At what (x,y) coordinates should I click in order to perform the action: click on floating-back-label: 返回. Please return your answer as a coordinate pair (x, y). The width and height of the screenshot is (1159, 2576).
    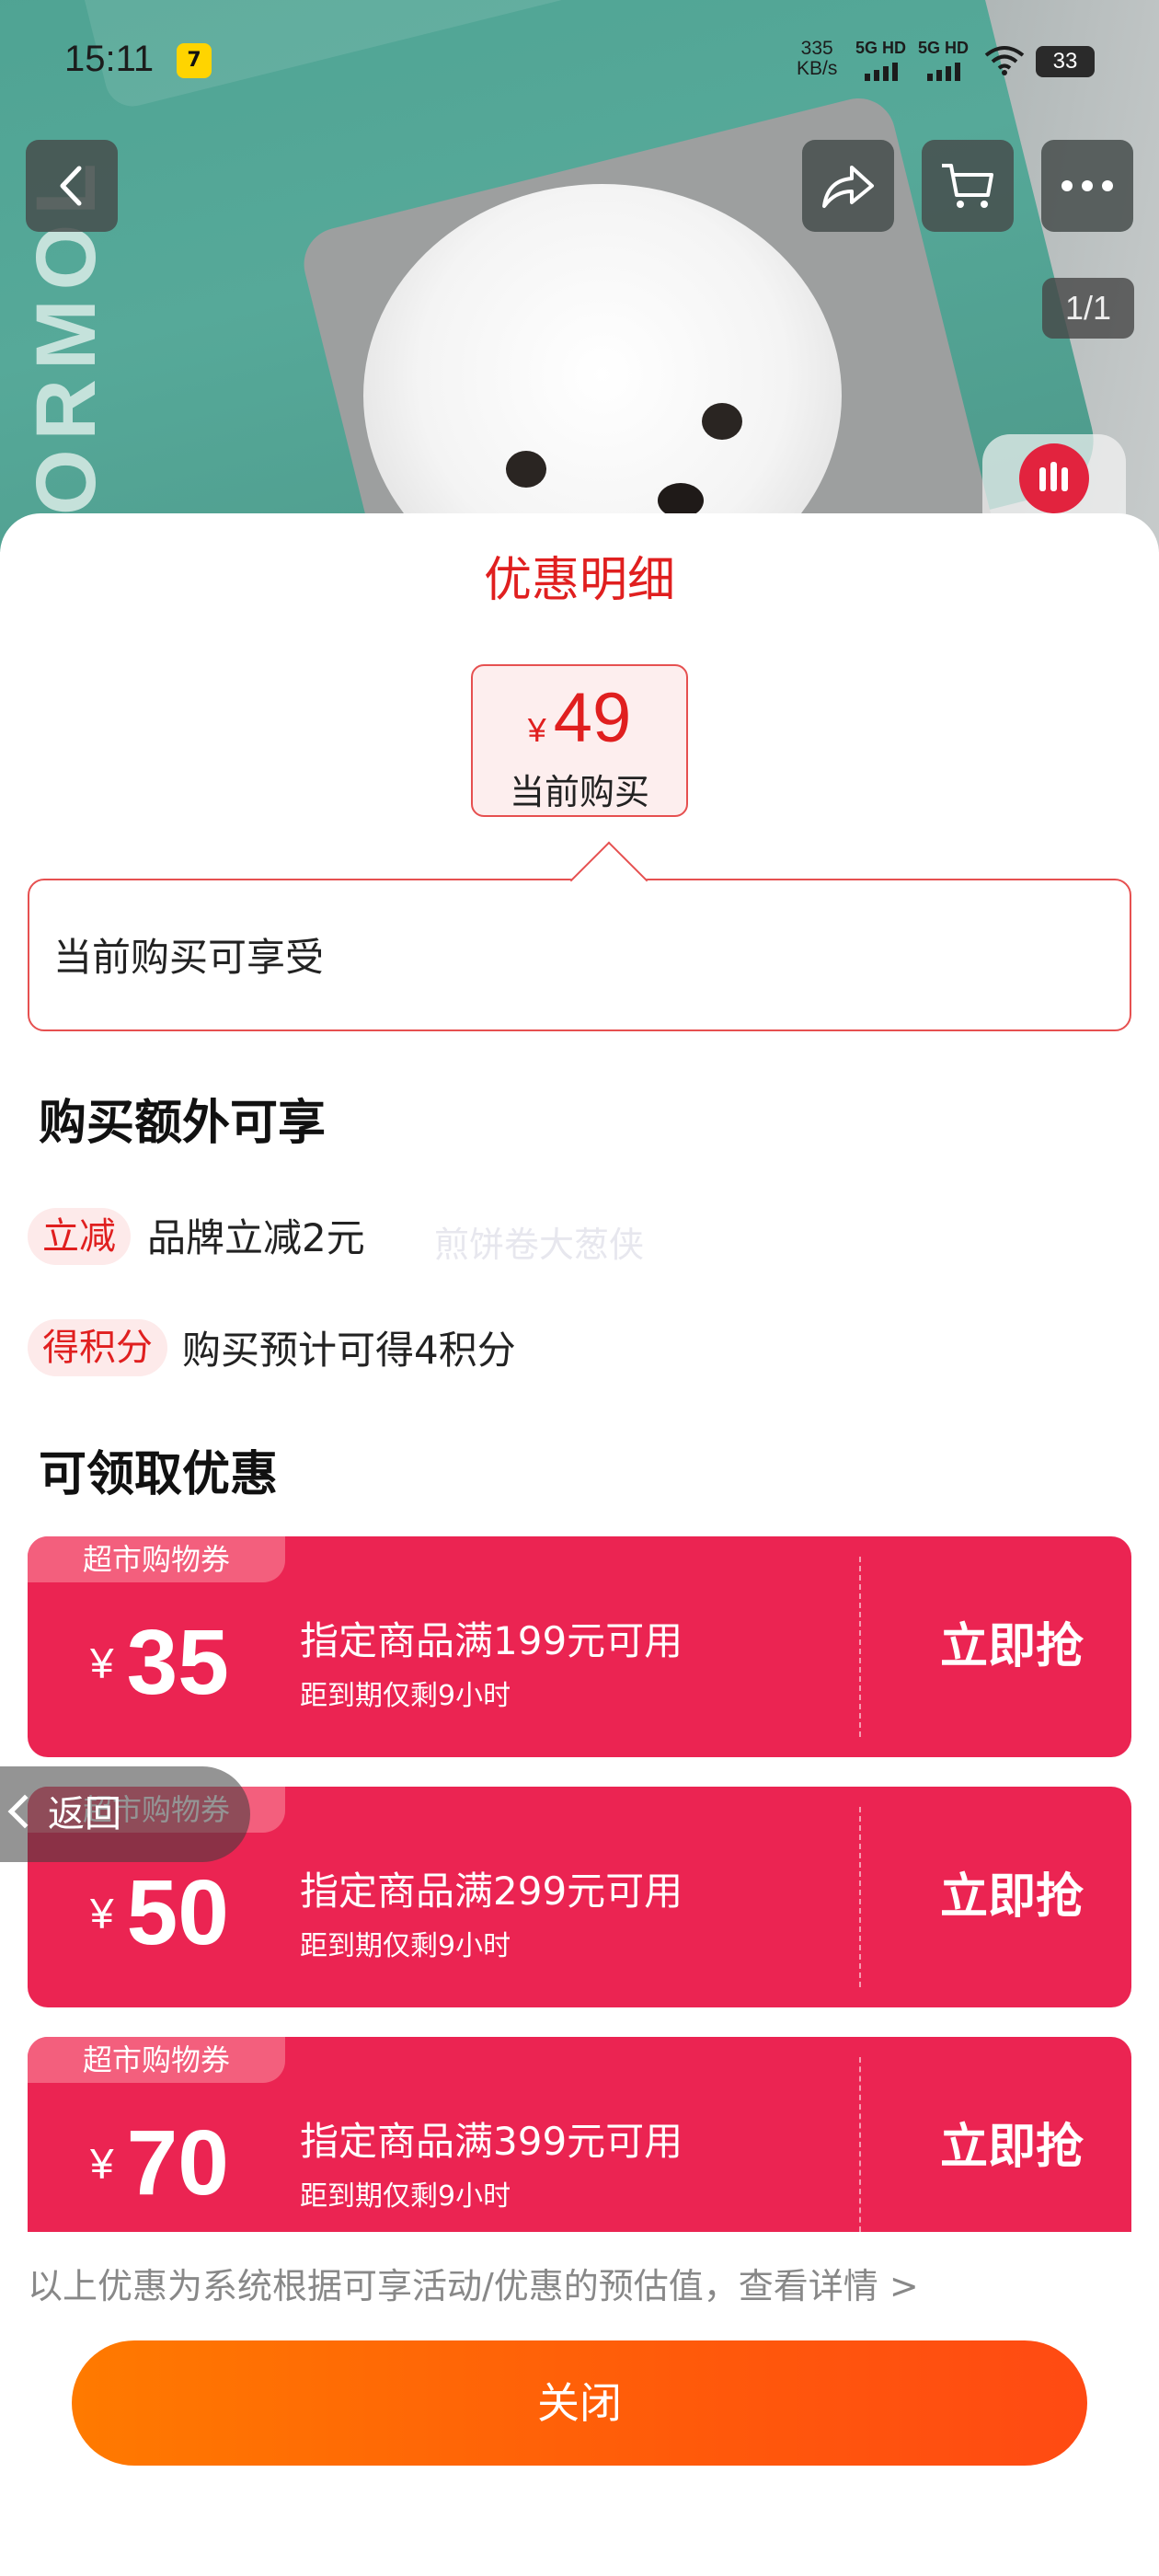
    Looking at the image, I should click on (84, 1814).